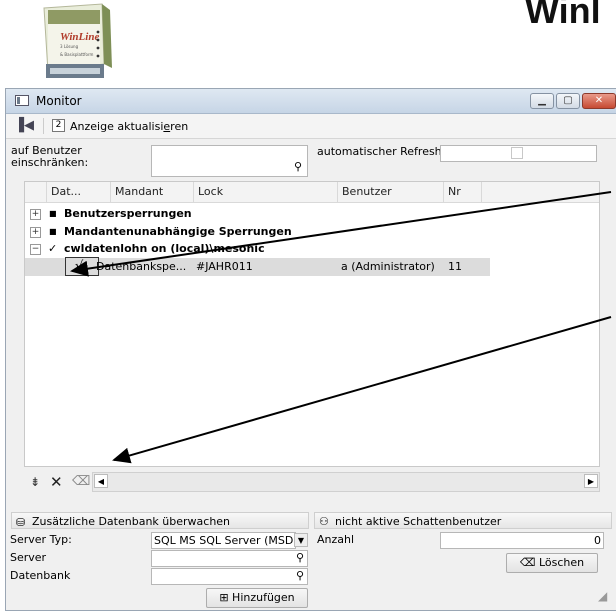  I want to click on svg-text: 3 Lösung, so click(69, 46).